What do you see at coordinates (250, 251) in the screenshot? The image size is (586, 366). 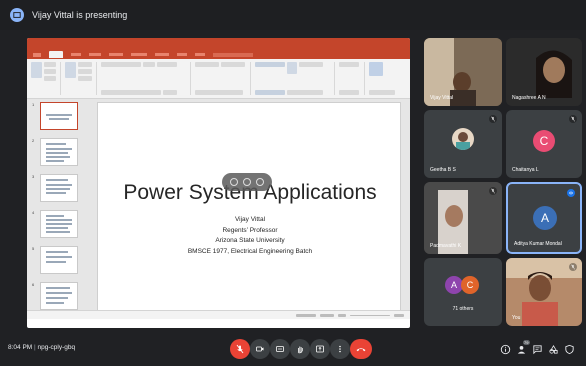 I see `slide-line: BMSCE 1977, Electrical Engineering Batch` at bounding box center [250, 251].